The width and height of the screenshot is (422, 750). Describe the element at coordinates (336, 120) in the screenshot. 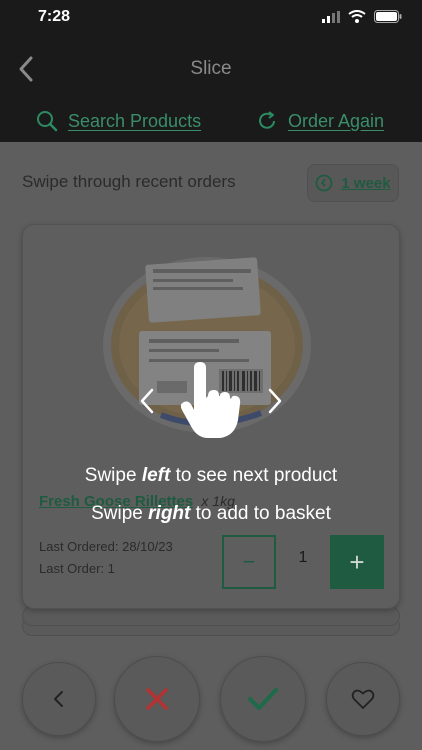

I see `tab-order-again-label: Order Again` at that location.